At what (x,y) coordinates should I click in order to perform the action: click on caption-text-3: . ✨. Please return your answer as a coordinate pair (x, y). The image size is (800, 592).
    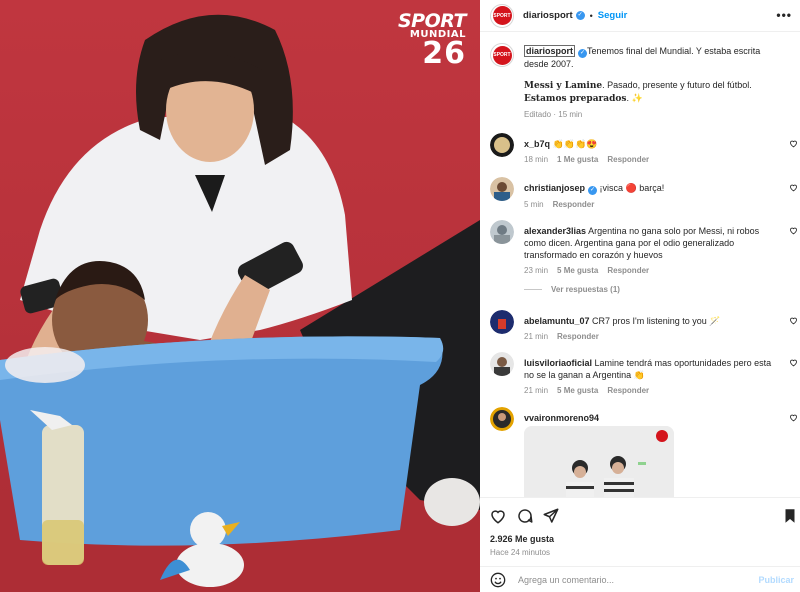
    Looking at the image, I should click on (634, 98).